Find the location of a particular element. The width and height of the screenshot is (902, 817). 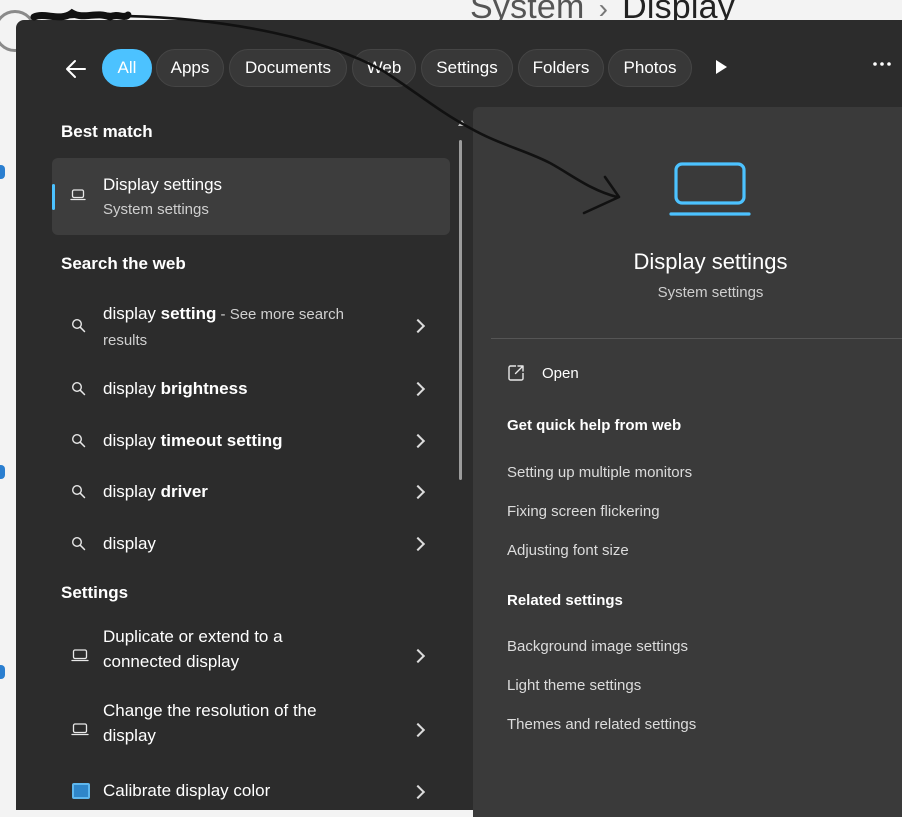

web-result-text: display is located at coordinates (233, 543).